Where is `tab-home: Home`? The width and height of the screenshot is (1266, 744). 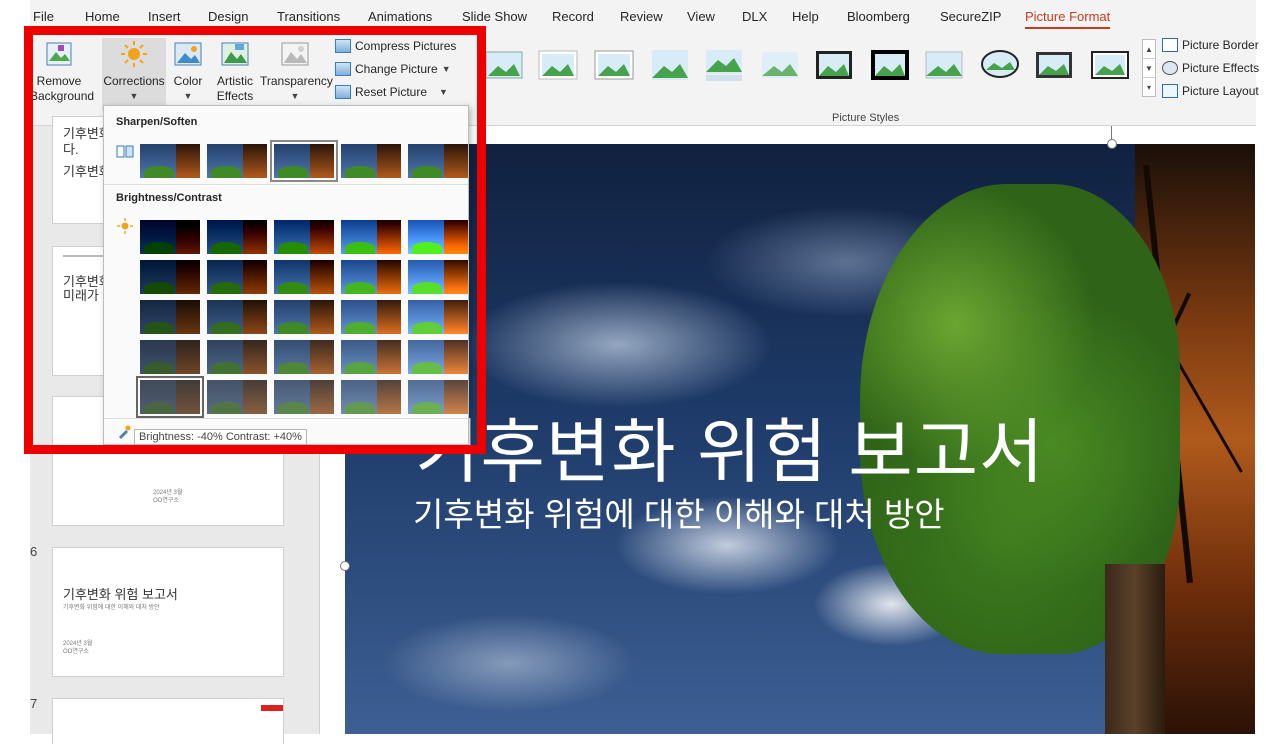 tab-home: Home is located at coordinates (102, 16).